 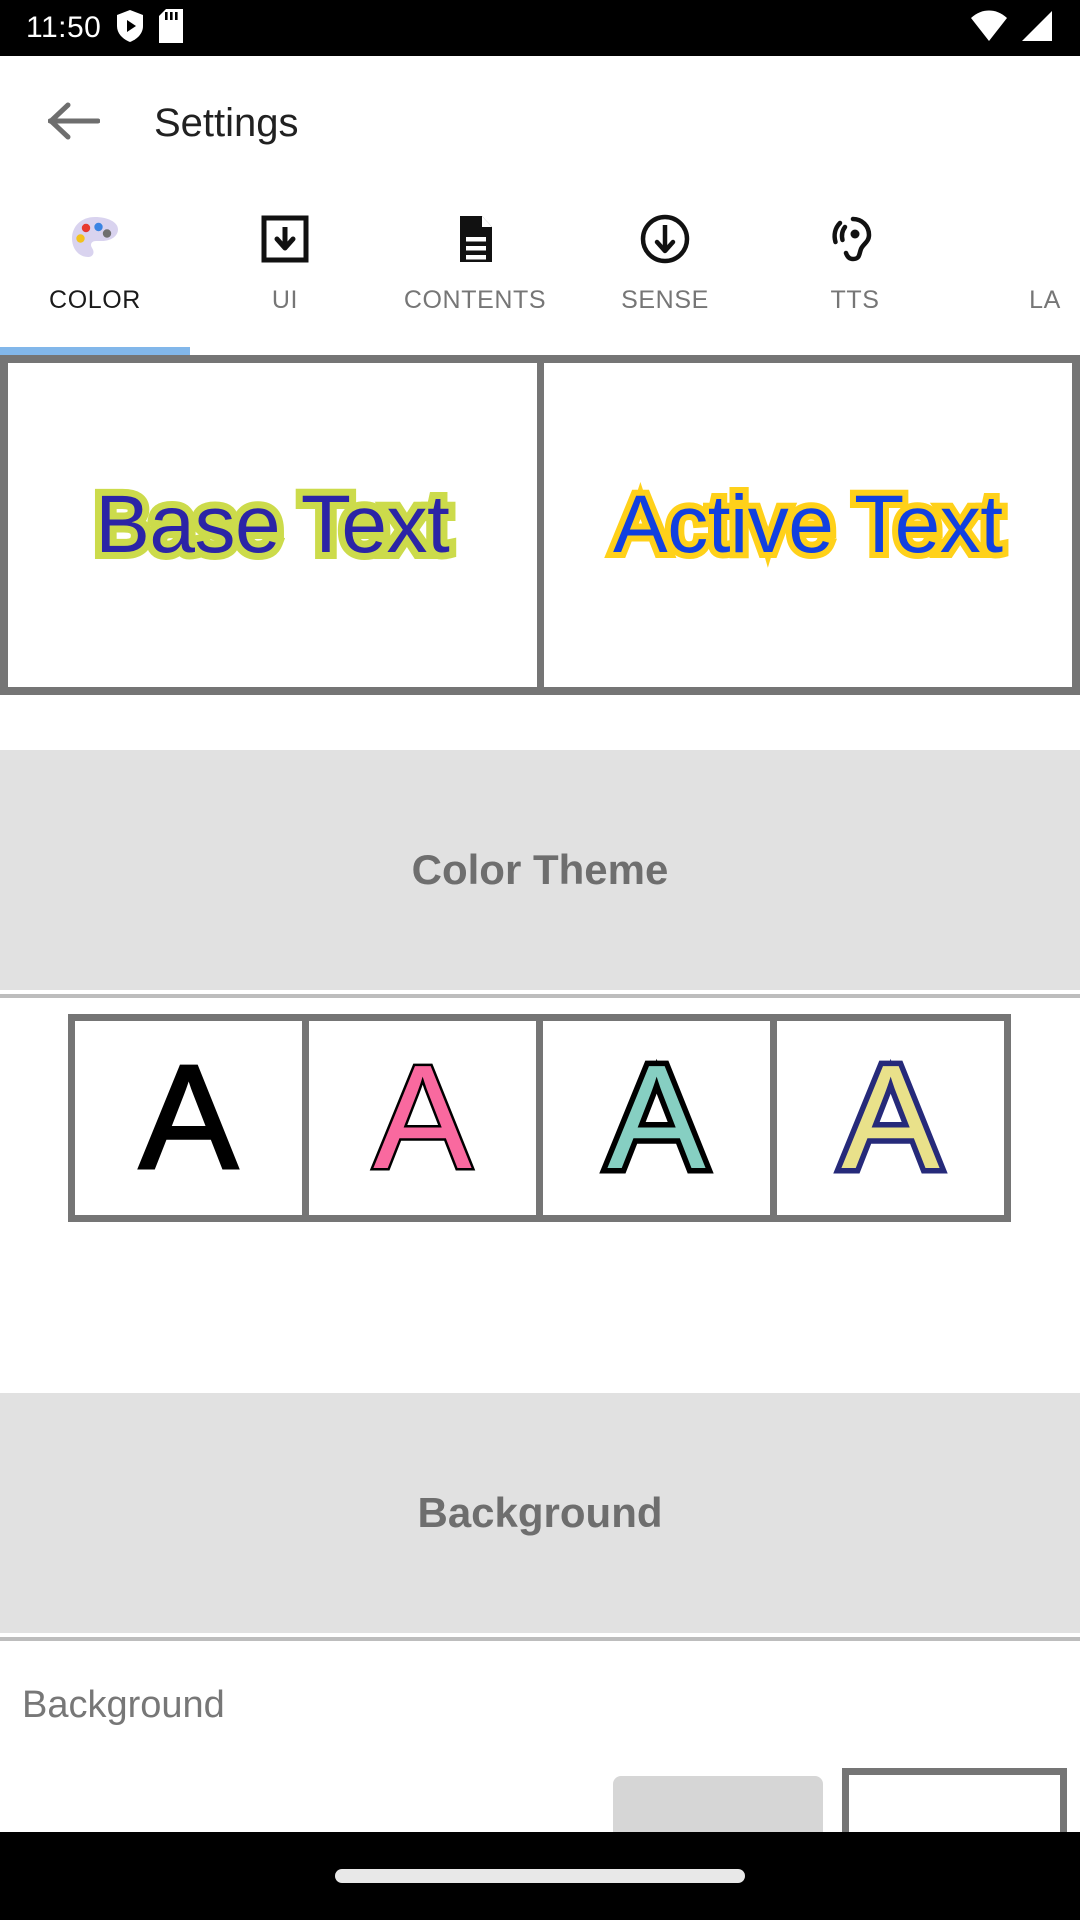 What do you see at coordinates (95, 272) in the screenshot?
I see `tab-color: COLOR` at bounding box center [95, 272].